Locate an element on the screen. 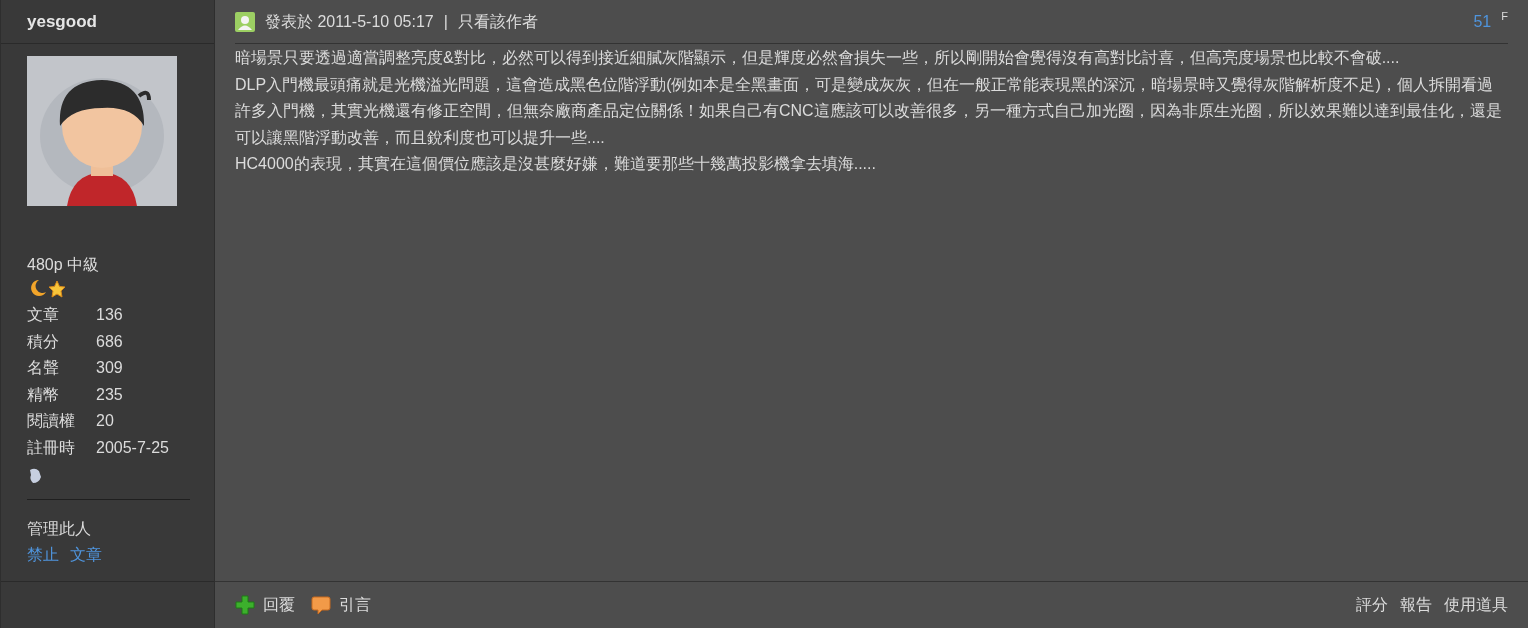 Image resolution: width=1528 pixels, height=628 pixels. stat-label: 閱讀權 is located at coordinates (51, 421).